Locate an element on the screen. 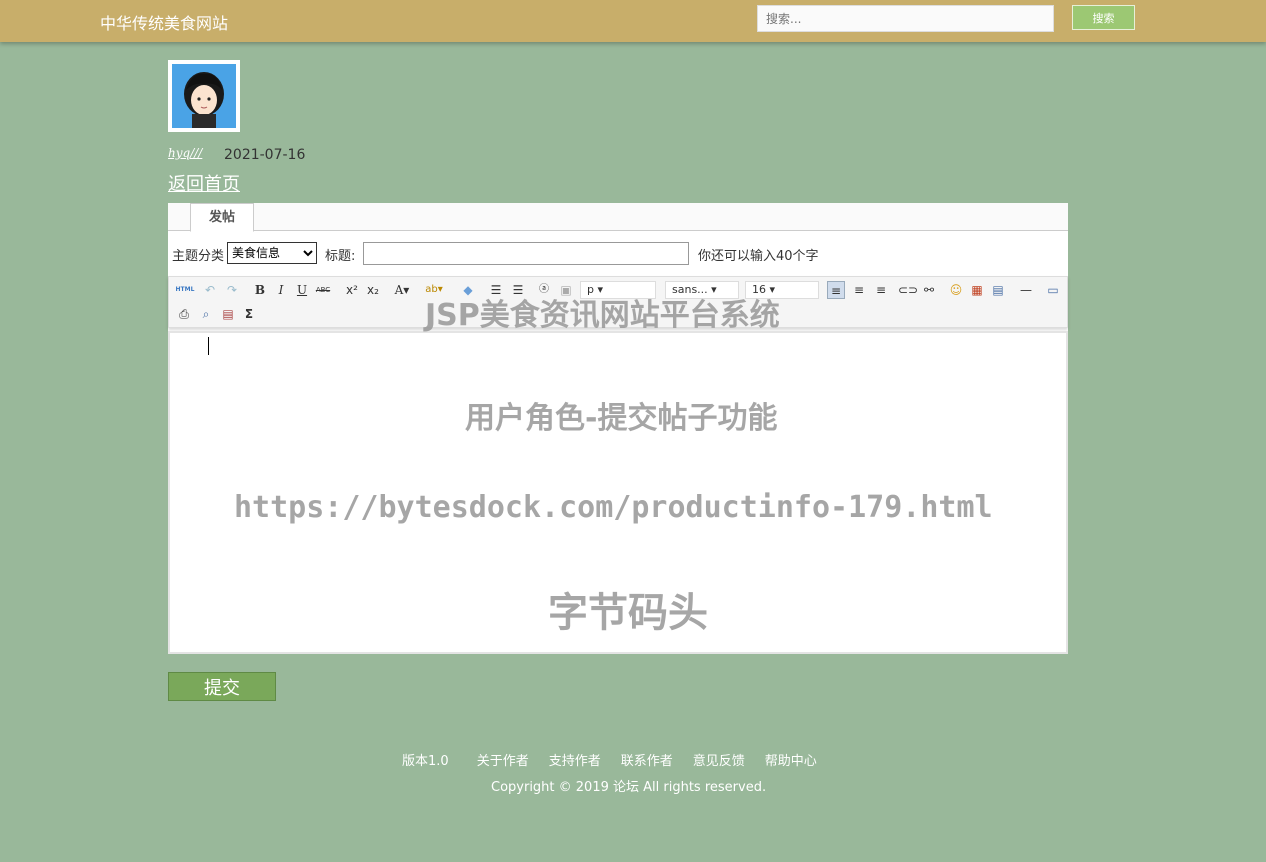  align-center-icon: ≡ is located at coordinates (859, 290).